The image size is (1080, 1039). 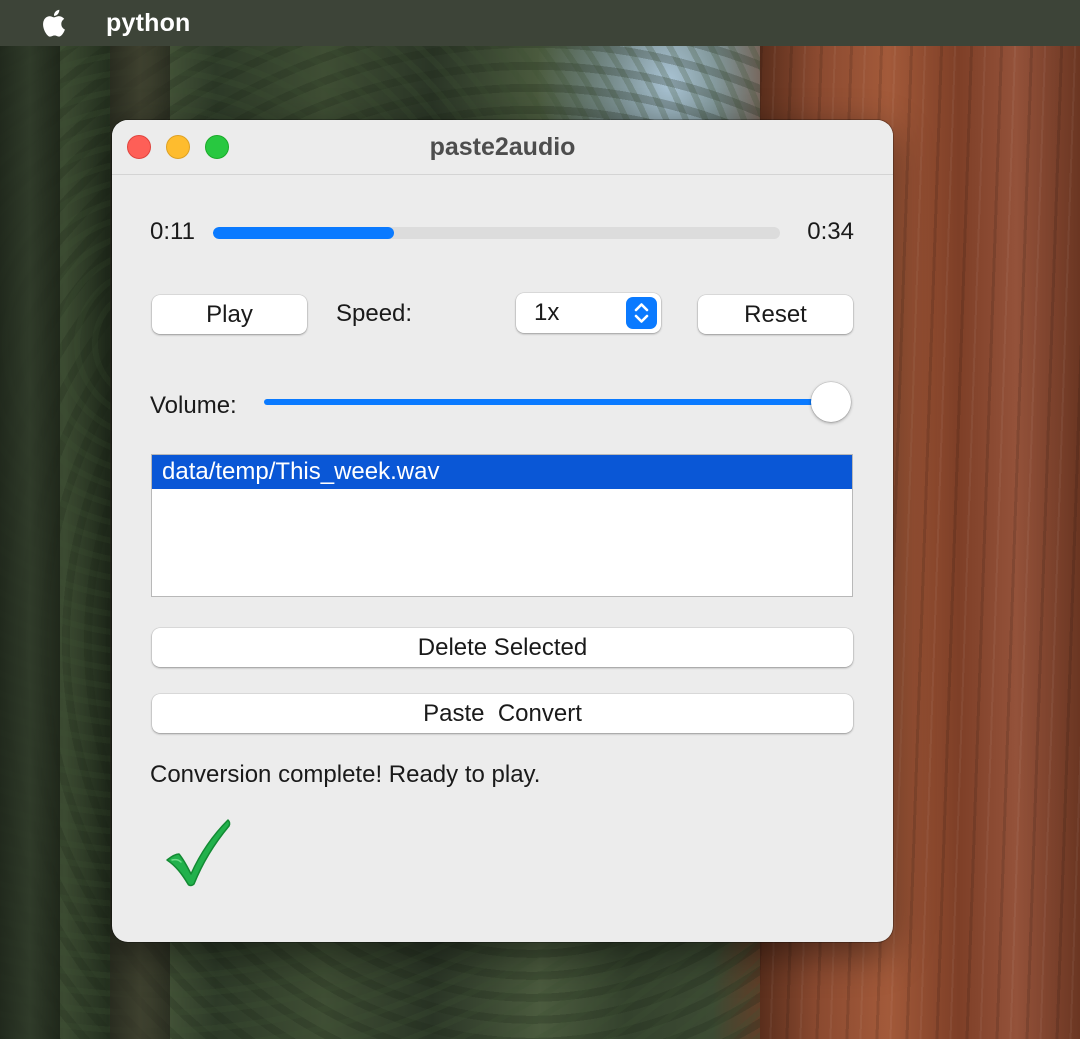 I want to click on file-list: data/temp/This_week.wav, so click(x=502, y=525).